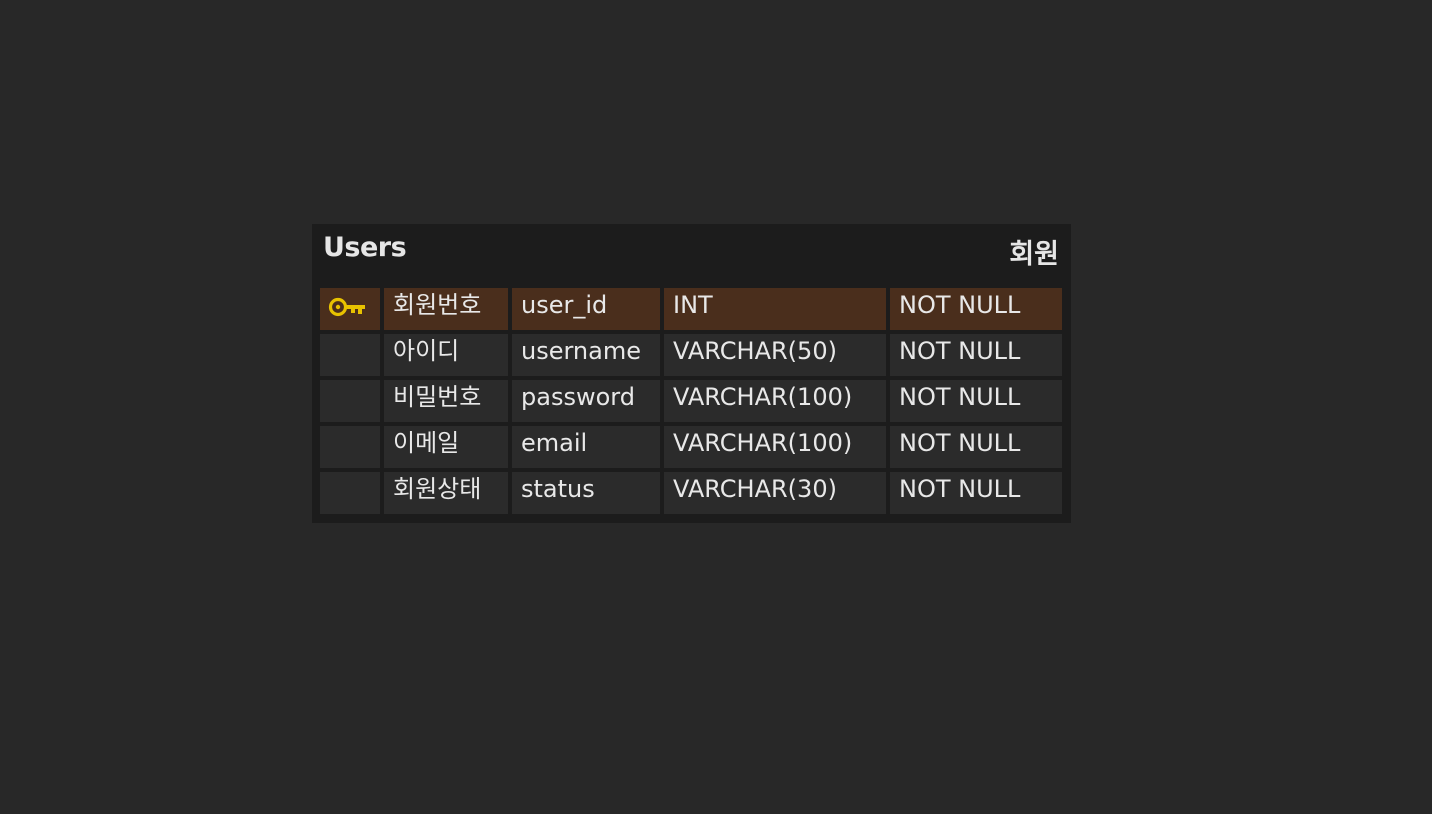 The width and height of the screenshot is (1432, 814). What do you see at coordinates (346, 307) in the screenshot?
I see `key-icon` at bounding box center [346, 307].